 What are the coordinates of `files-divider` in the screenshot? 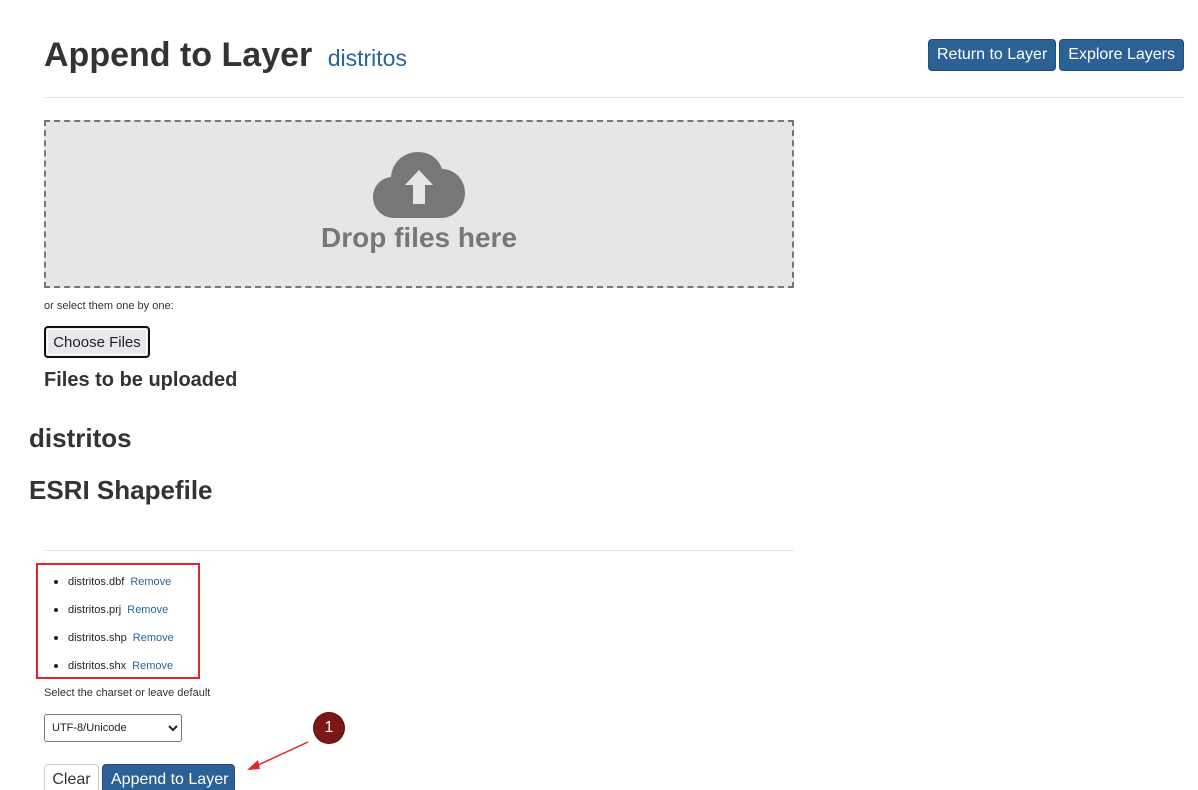 It's located at (419, 550).